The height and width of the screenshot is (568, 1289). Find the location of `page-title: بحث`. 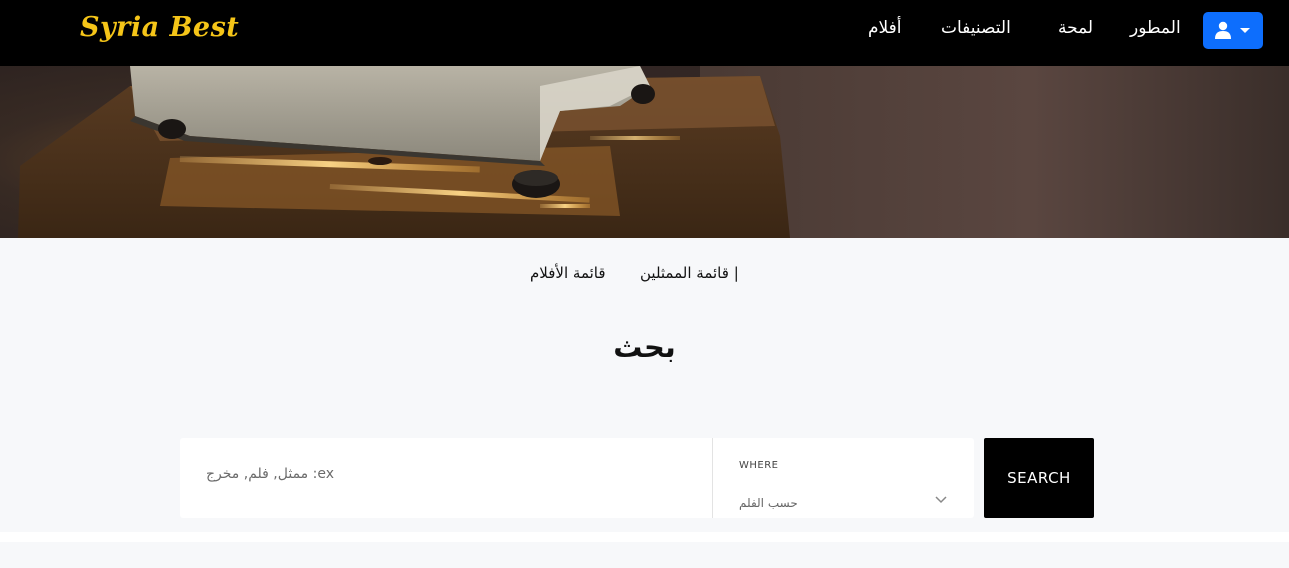

page-title: بحث is located at coordinates (644, 347).